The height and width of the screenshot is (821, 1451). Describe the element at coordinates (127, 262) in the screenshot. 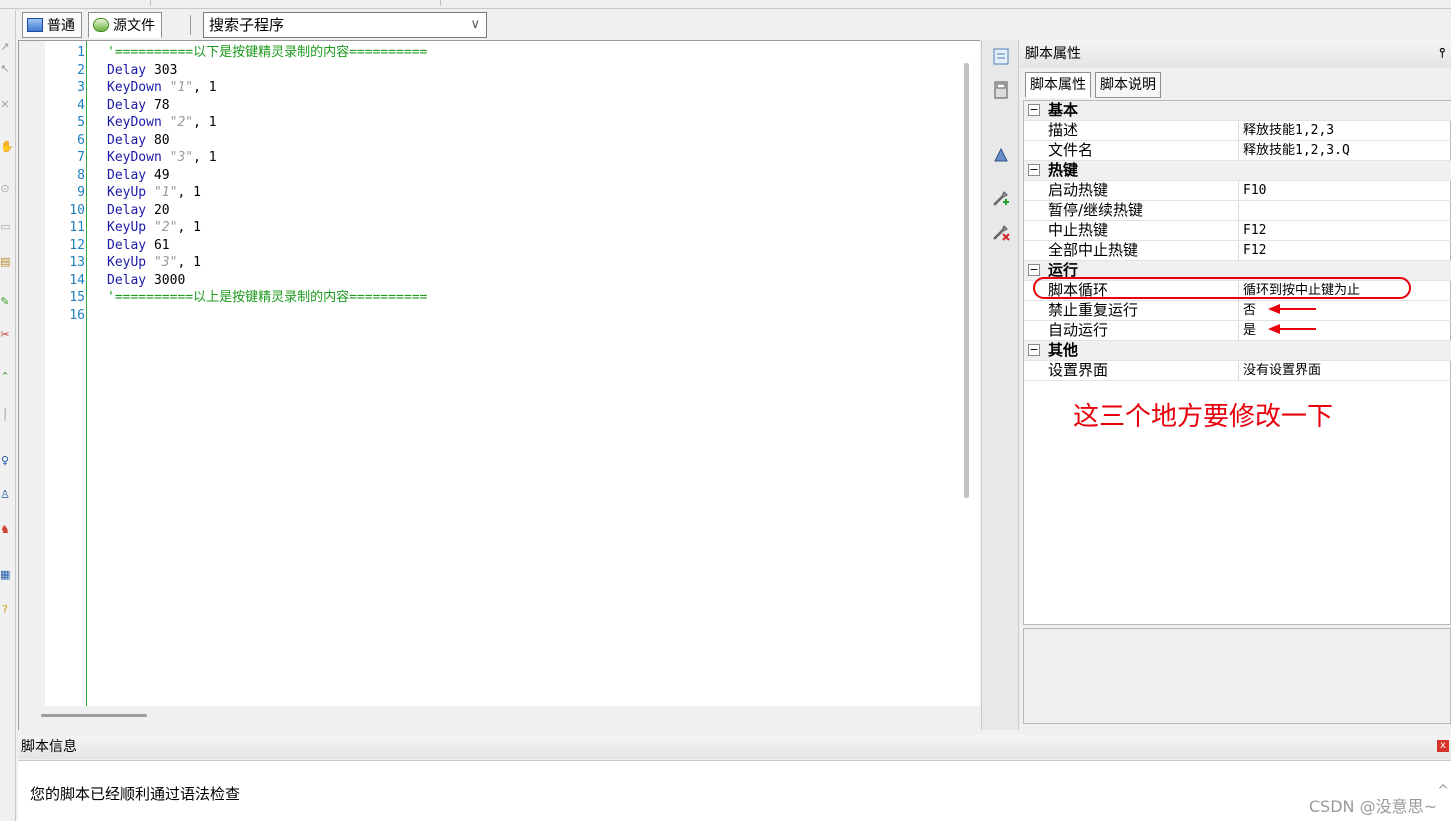

I see `code-token: KeyUp` at that location.